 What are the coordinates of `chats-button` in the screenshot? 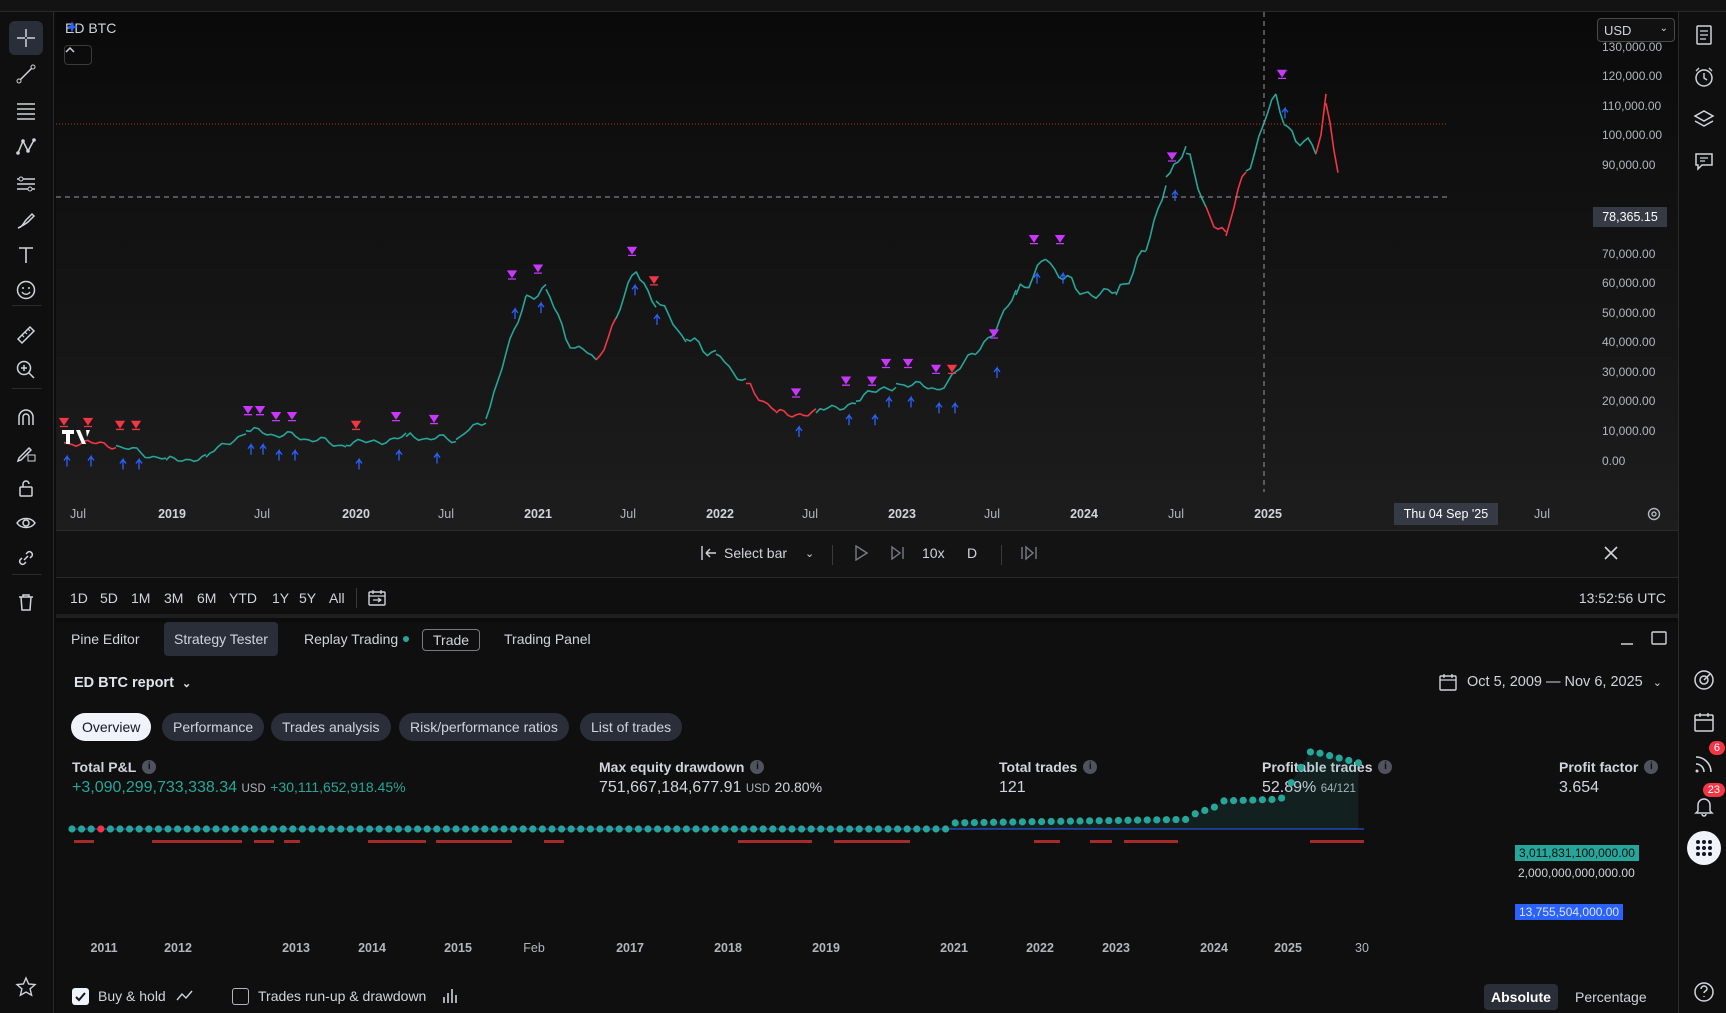 It's located at (1704, 161).